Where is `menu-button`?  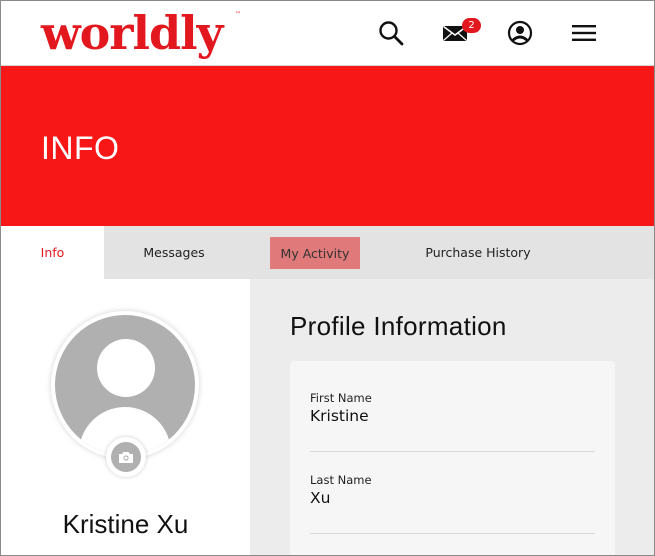
menu-button is located at coordinates (584, 33).